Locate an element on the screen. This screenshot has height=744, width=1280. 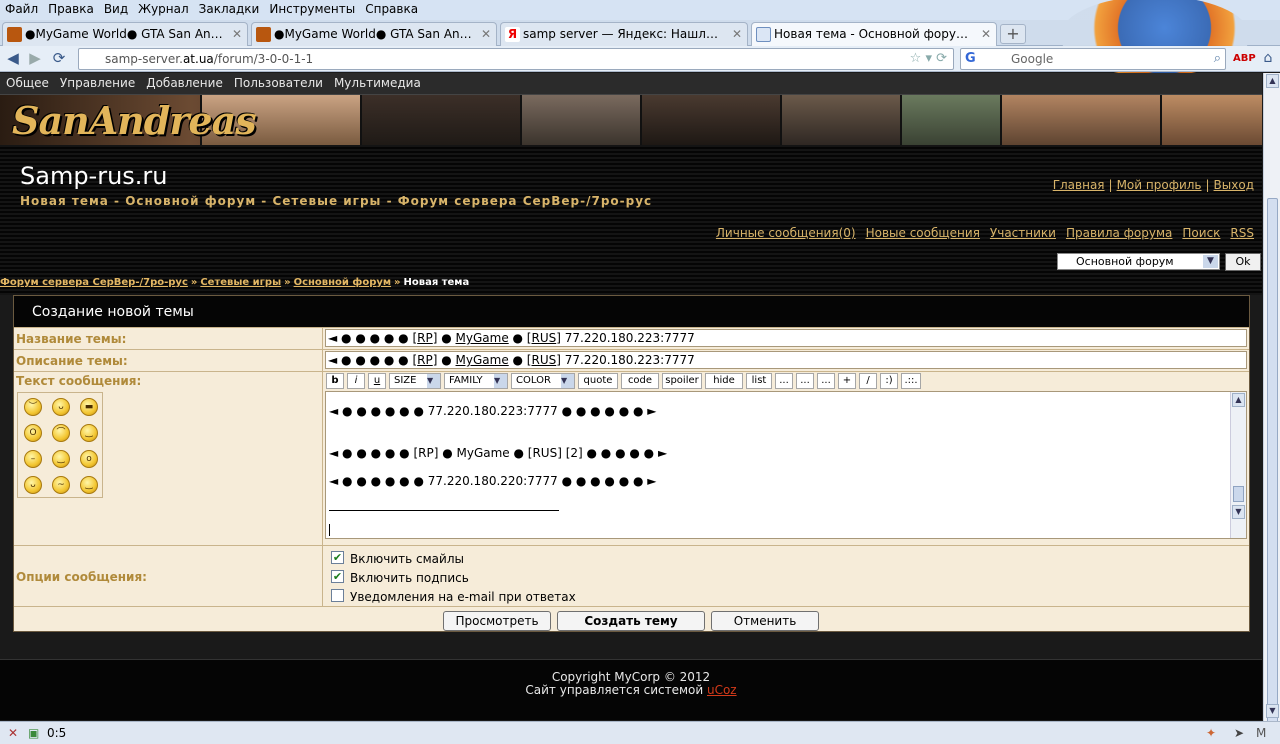
color-select: COLOR ▼ is located at coordinates (543, 381).